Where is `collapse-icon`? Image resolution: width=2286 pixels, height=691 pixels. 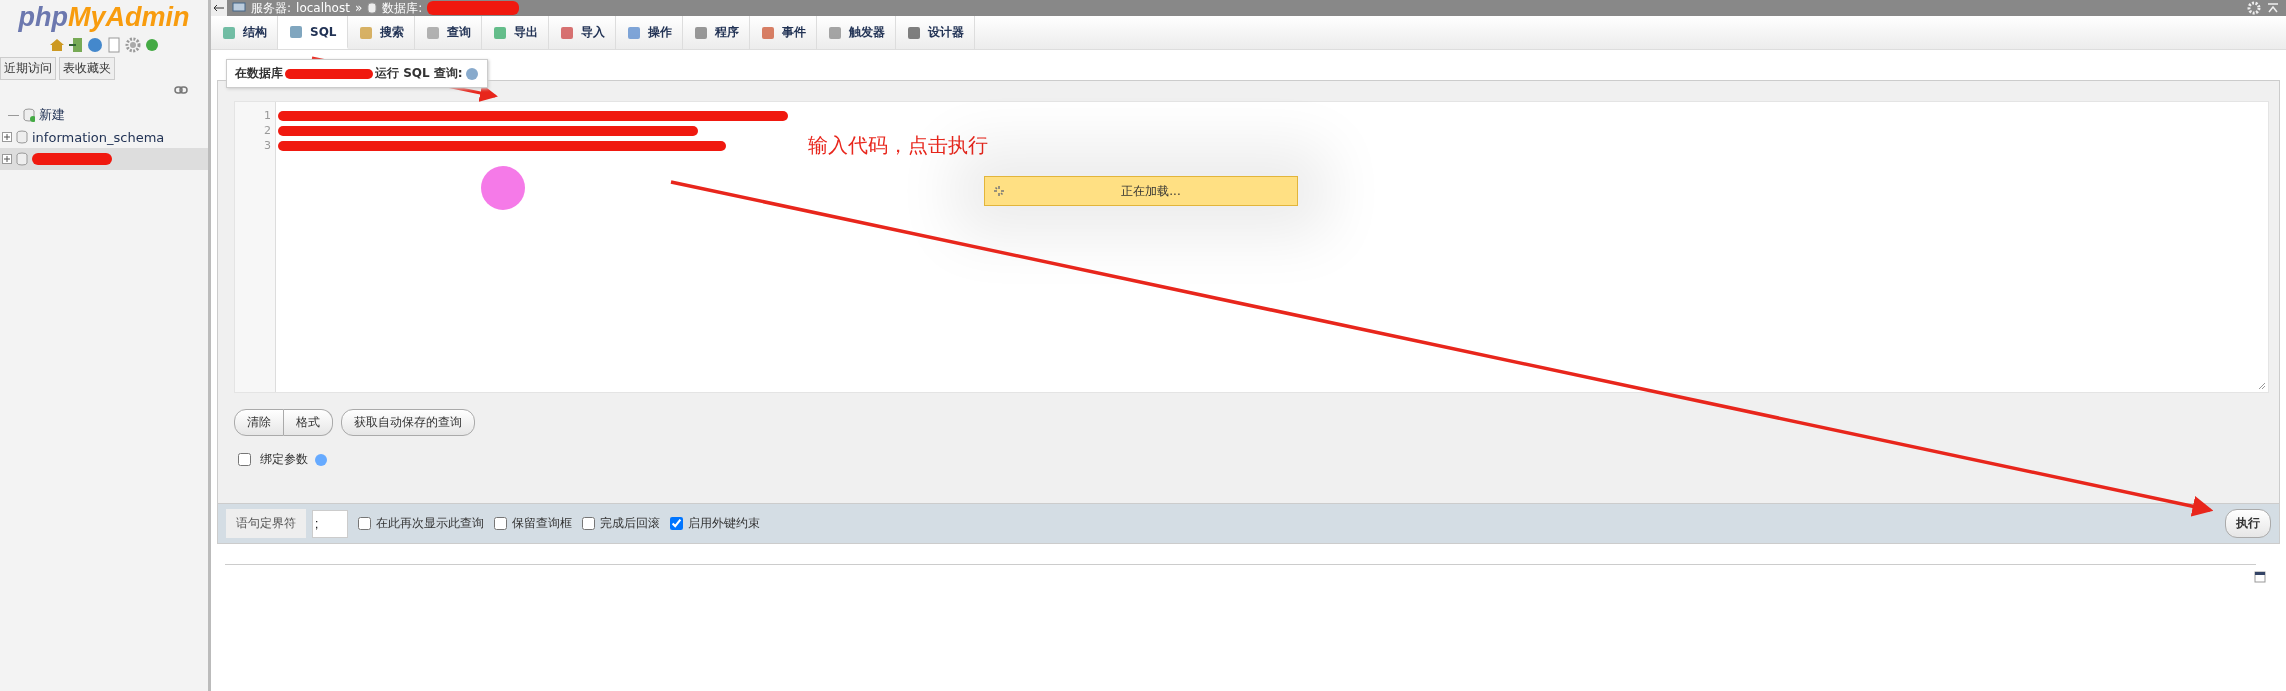
collapse-icon is located at coordinates (2273, 8).